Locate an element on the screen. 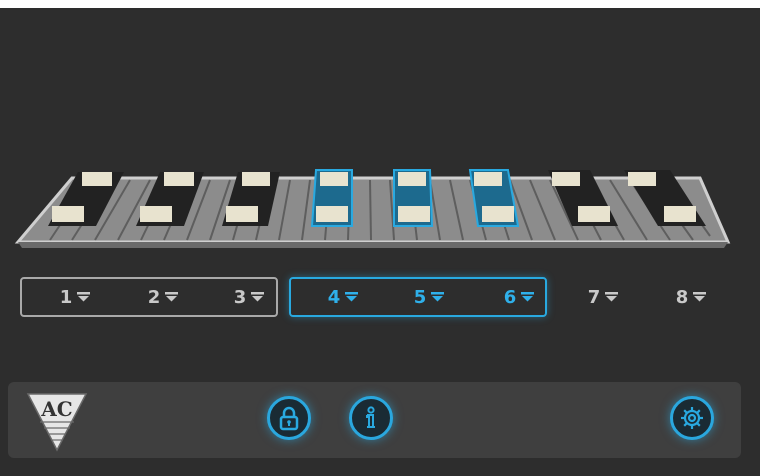 This screenshot has width=760, height=476. gear-icon is located at coordinates (692, 418).